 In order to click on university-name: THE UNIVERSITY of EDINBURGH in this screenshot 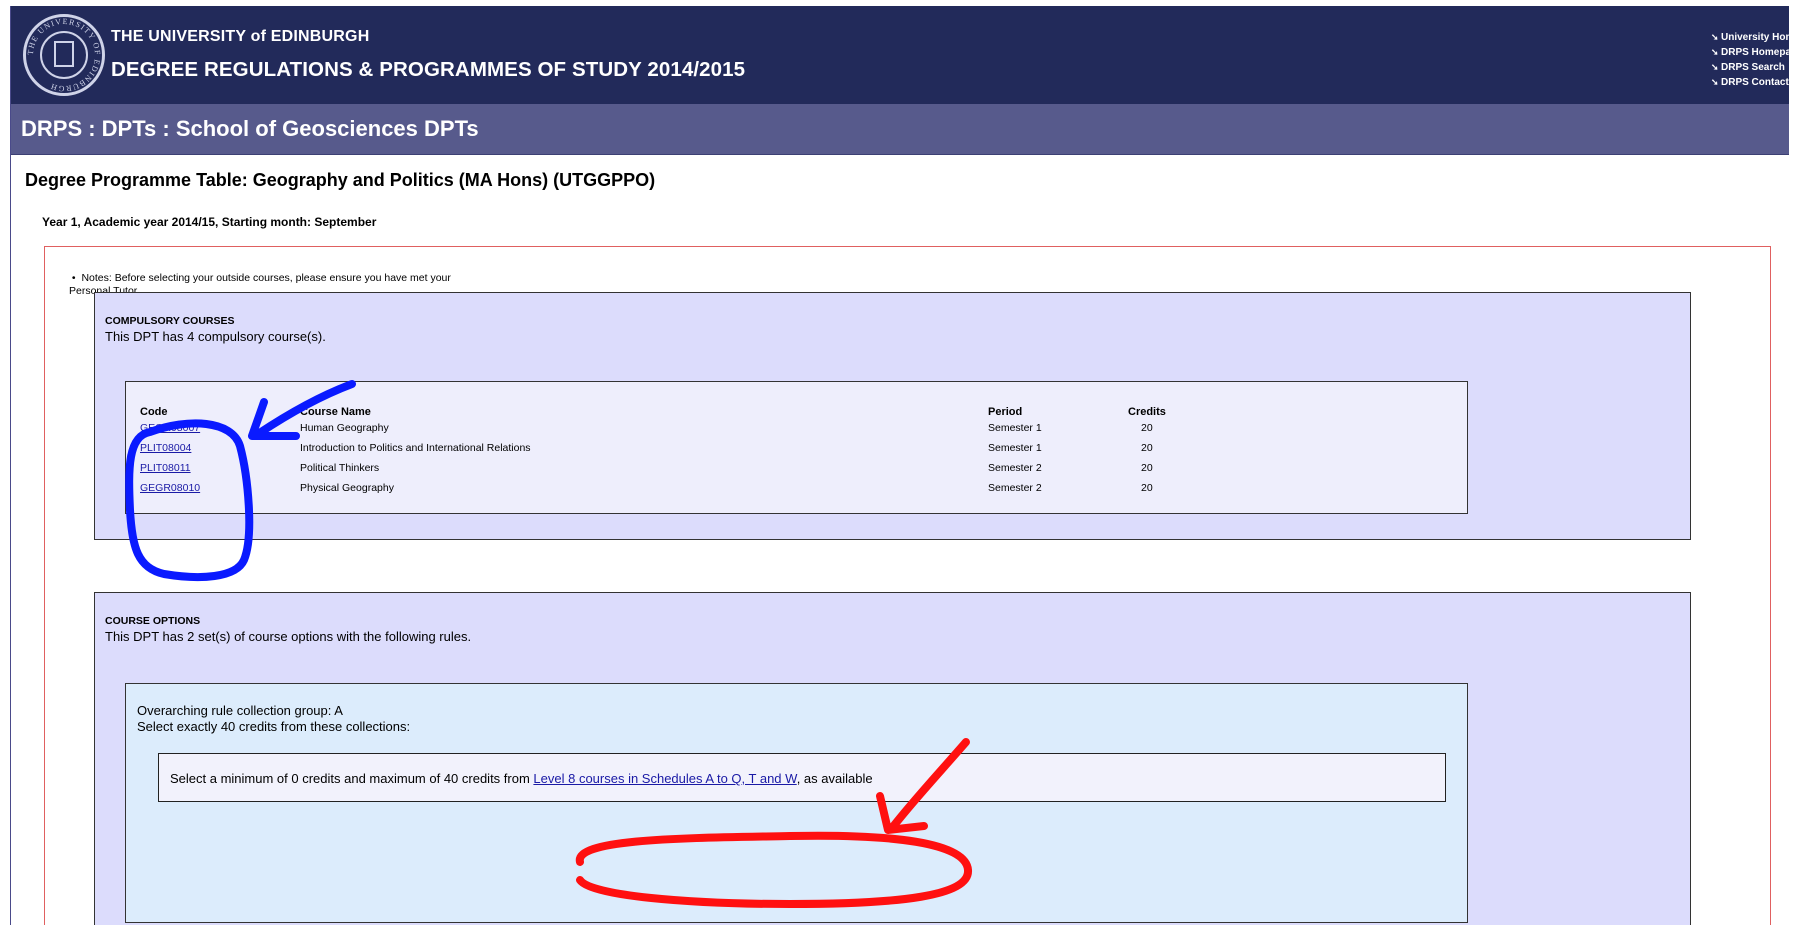, I will do `click(240, 36)`.